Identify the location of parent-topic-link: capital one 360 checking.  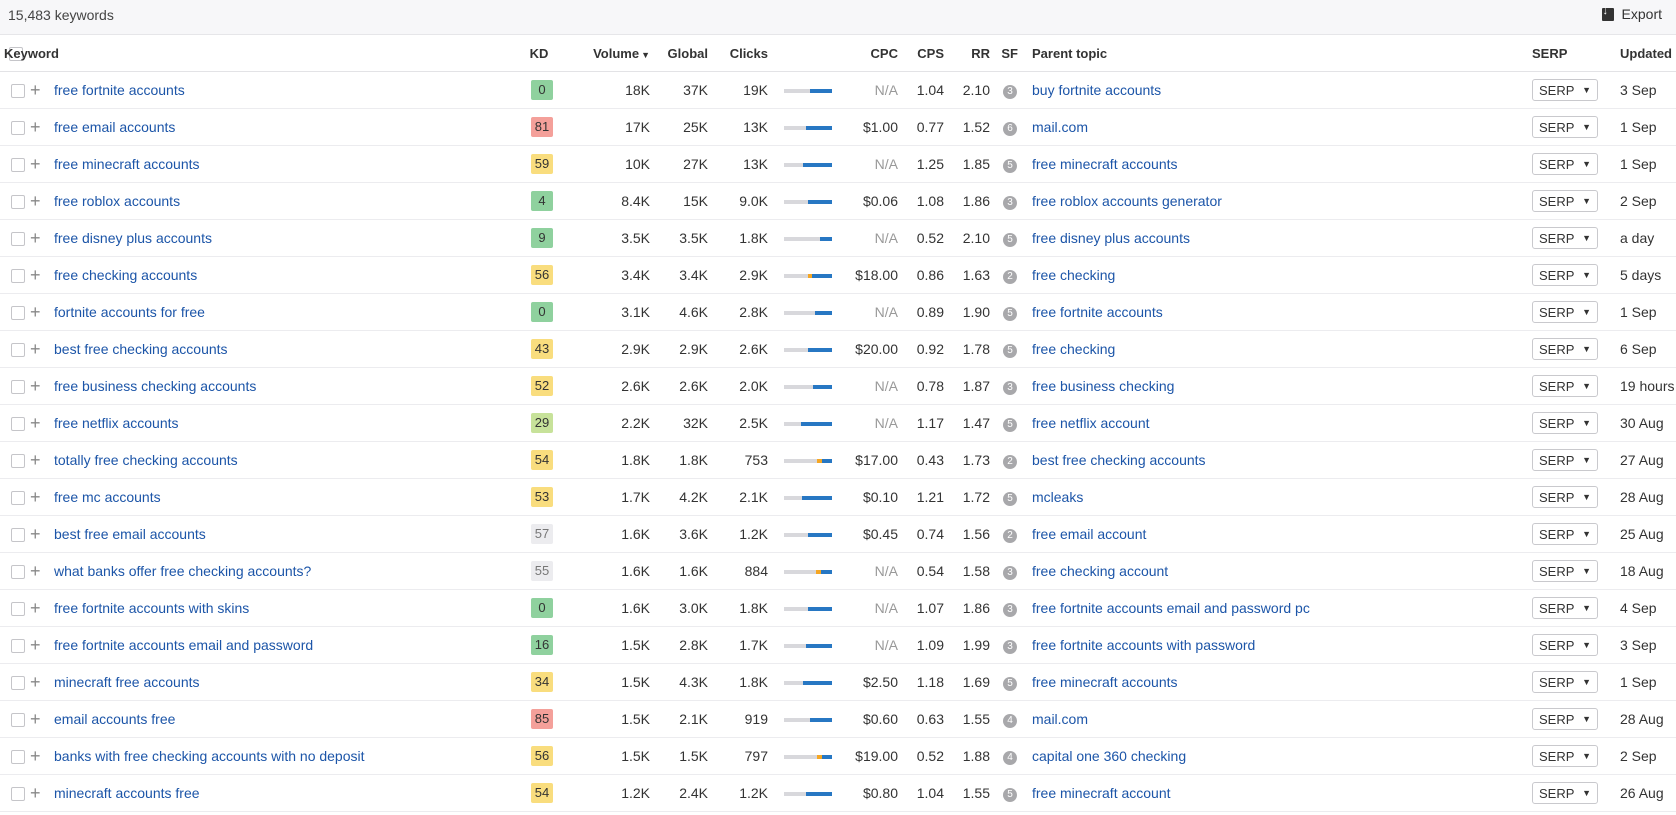
(1109, 756).